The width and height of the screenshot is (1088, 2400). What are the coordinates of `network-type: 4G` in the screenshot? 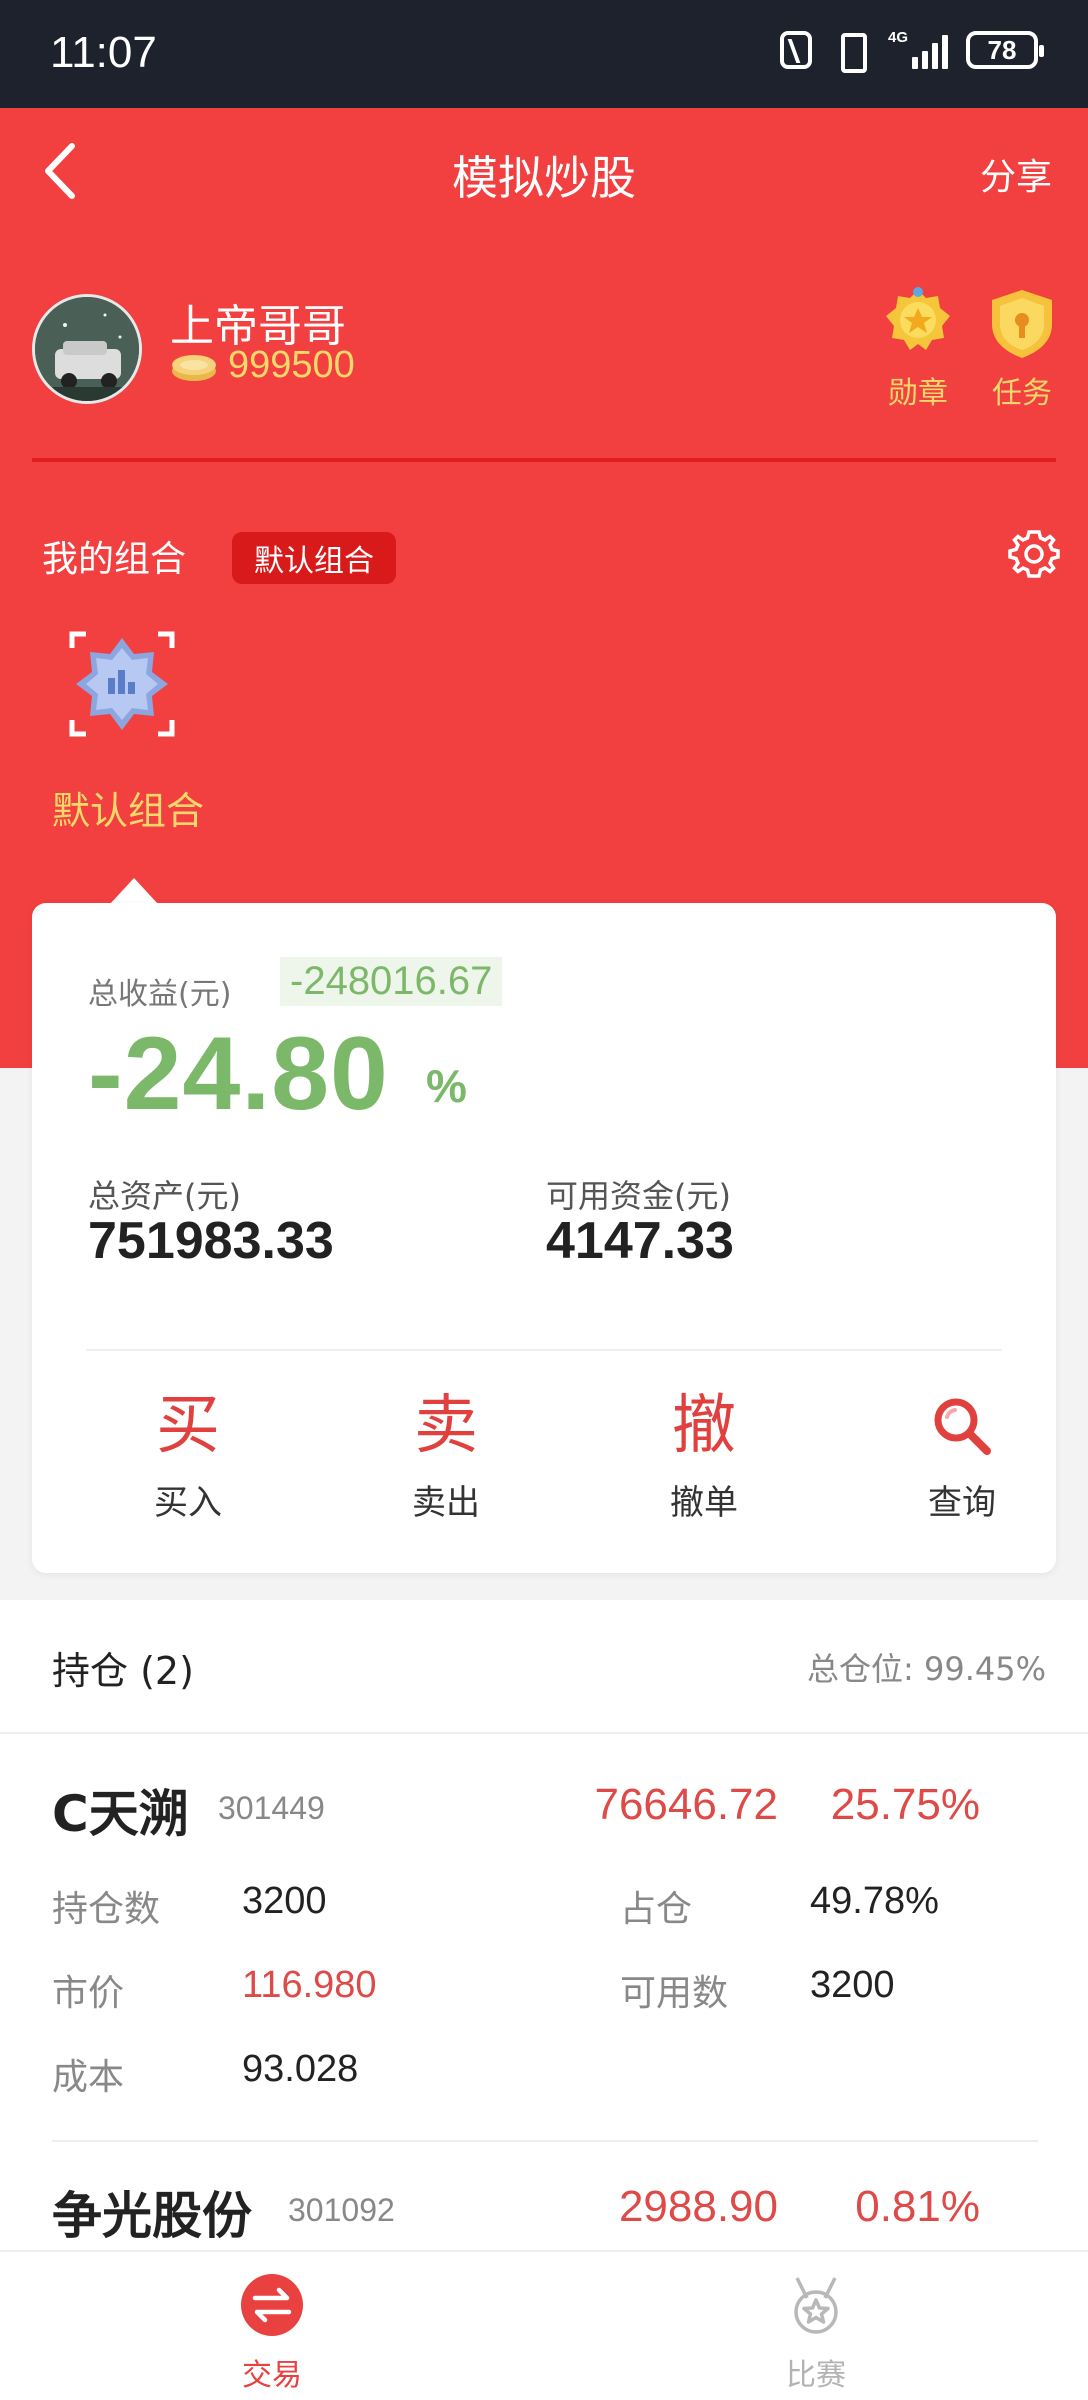 It's located at (898, 37).